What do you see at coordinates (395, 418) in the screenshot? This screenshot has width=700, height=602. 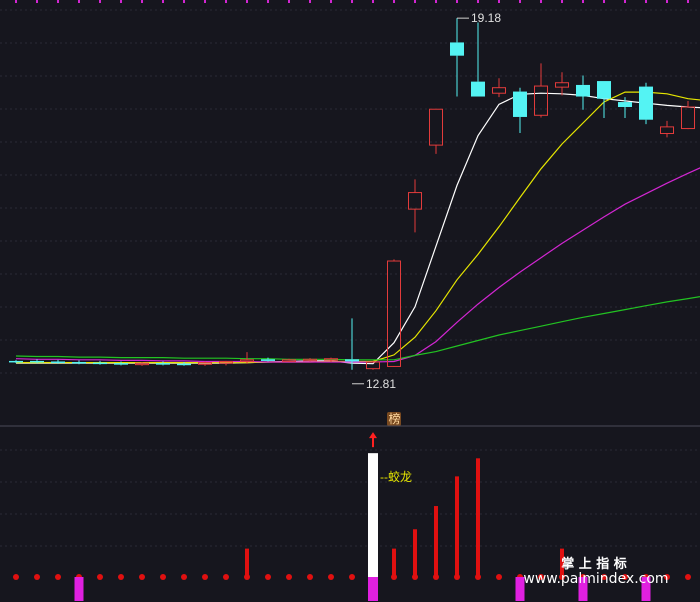 I see `list-badge: 榜` at bounding box center [395, 418].